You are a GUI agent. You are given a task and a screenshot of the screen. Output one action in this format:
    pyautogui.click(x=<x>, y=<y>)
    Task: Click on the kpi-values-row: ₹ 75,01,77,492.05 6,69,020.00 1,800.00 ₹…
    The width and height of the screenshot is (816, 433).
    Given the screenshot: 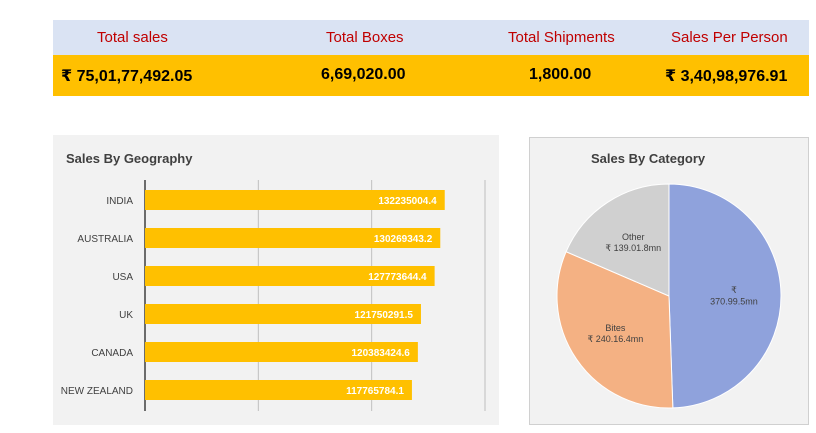 What is the action you would take?
    pyautogui.click(x=431, y=75)
    